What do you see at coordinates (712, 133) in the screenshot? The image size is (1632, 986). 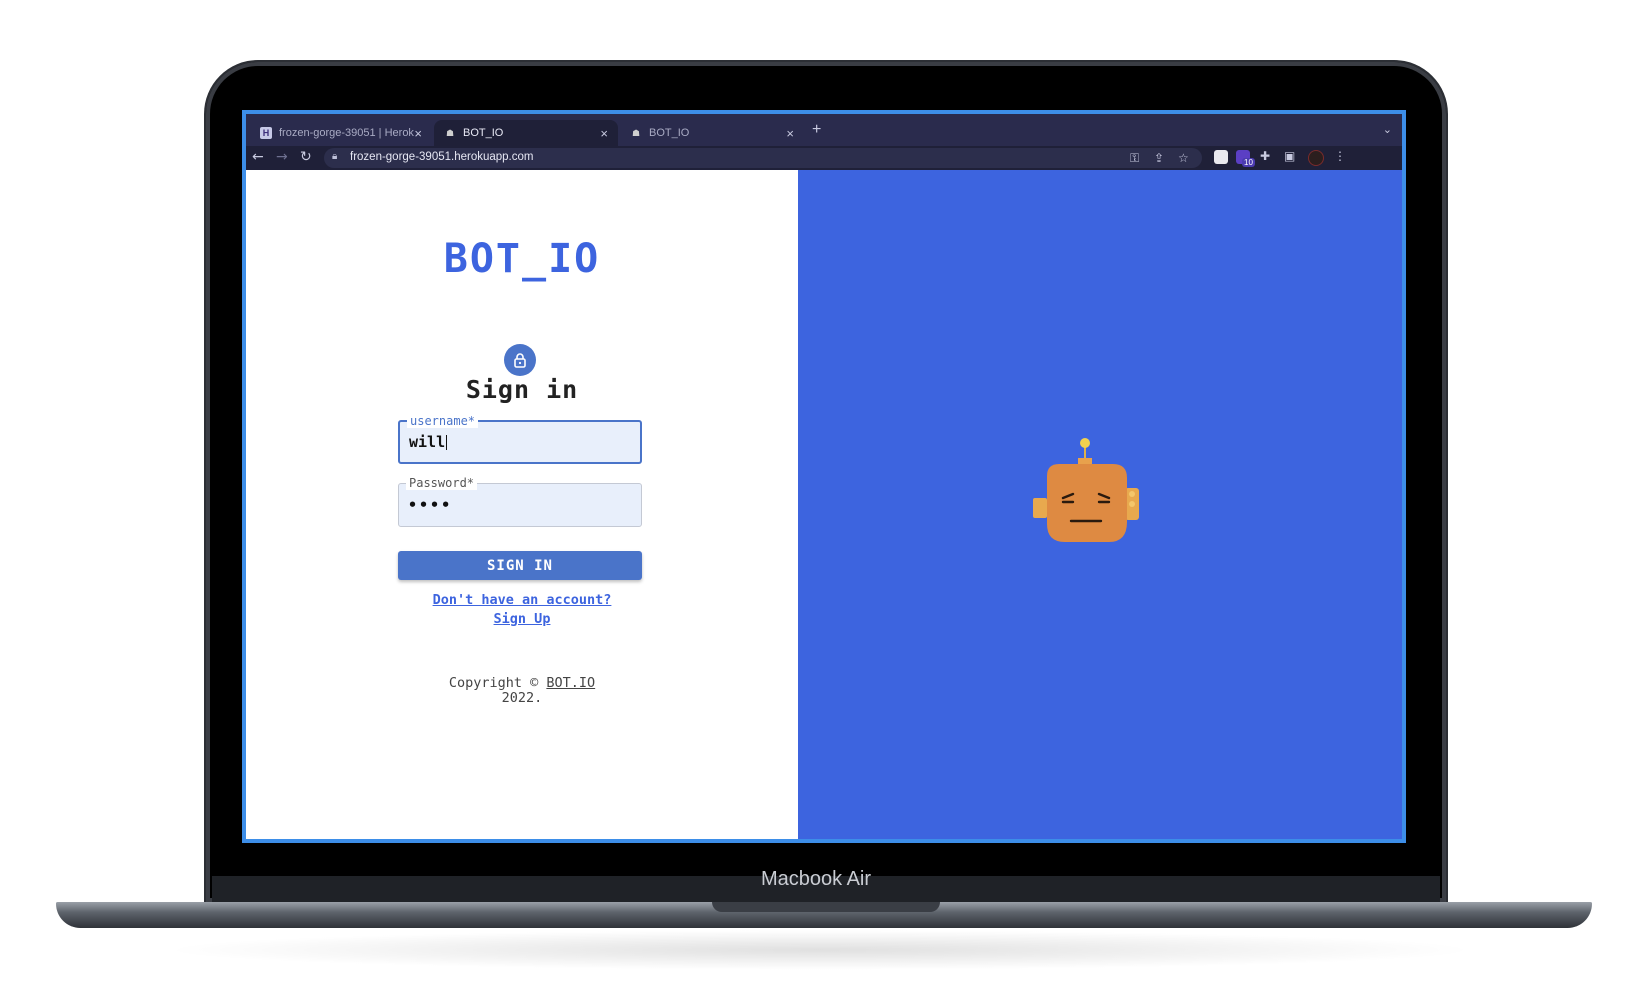 I see `tab-bot-io: ☗ BOT_IO ×` at bounding box center [712, 133].